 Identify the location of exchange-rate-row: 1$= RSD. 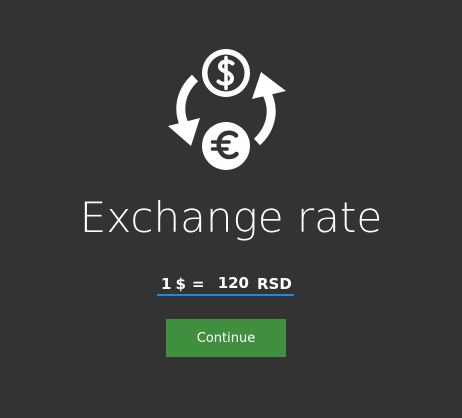
(225, 283).